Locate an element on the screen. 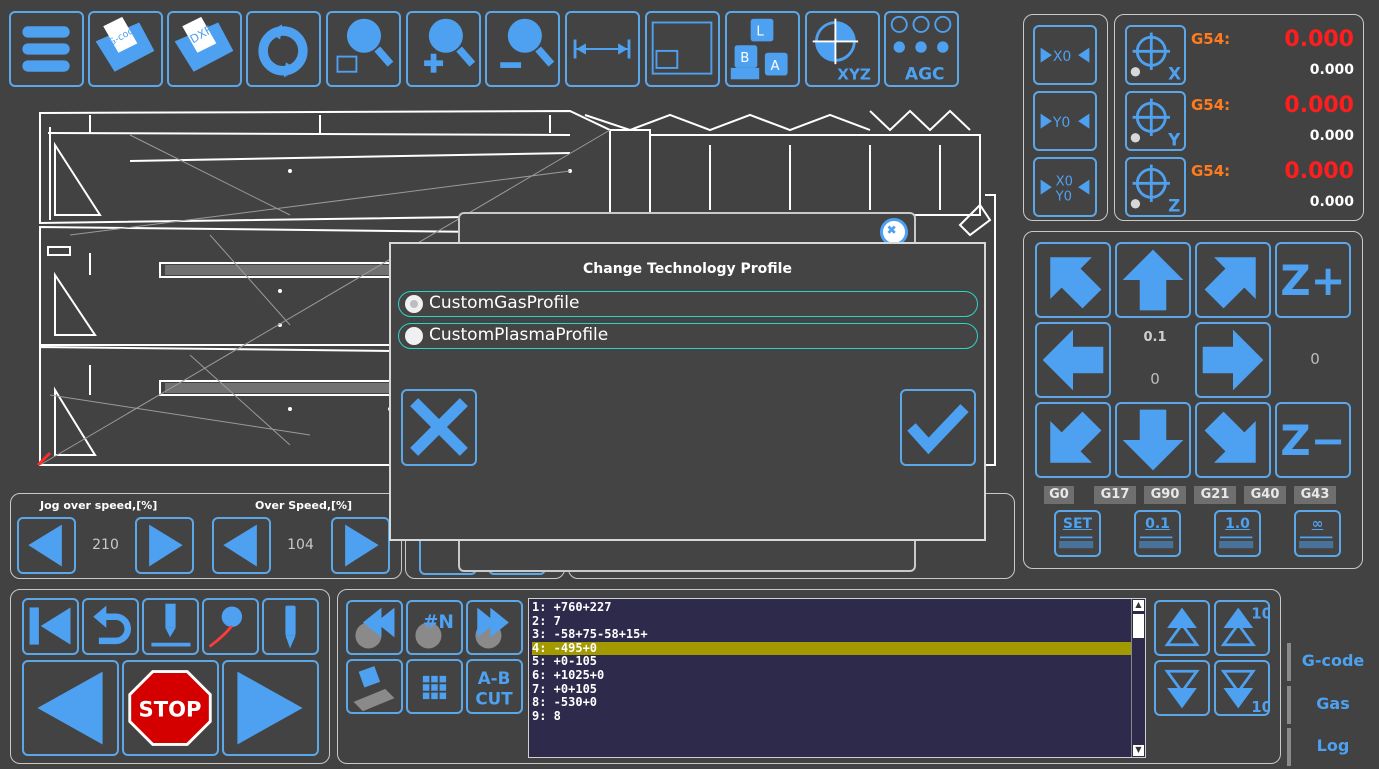  goto-line-button: #N is located at coordinates (434, 627).